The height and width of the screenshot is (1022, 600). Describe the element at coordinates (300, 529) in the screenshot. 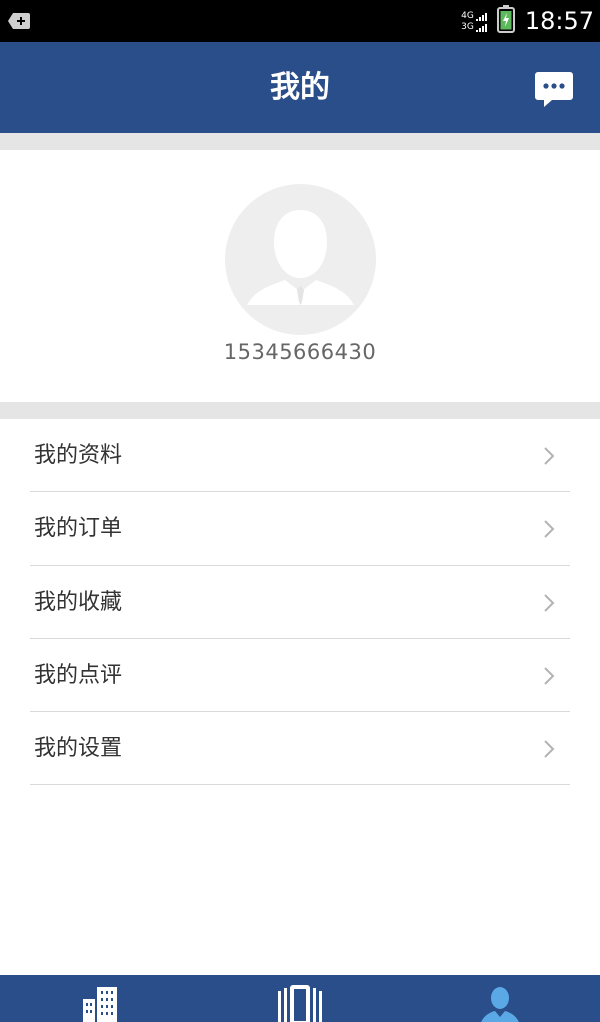

I see `menu-item-orders: 我的订单` at that location.